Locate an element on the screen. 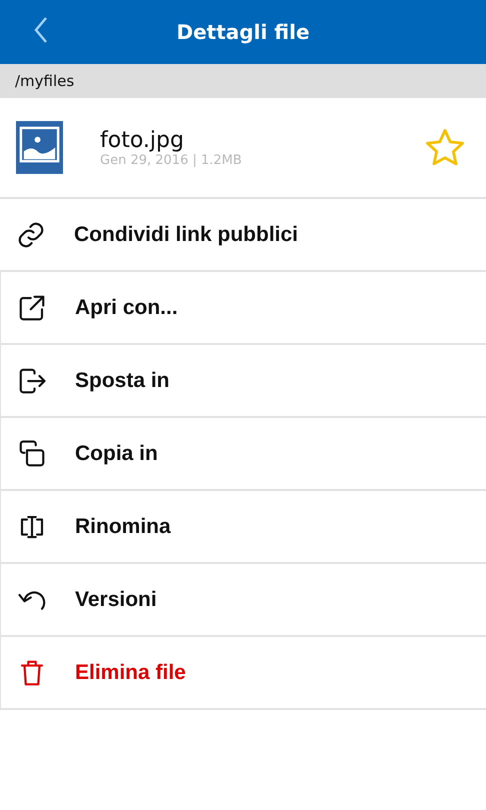  copy-icon is located at coordinates (32, 453).